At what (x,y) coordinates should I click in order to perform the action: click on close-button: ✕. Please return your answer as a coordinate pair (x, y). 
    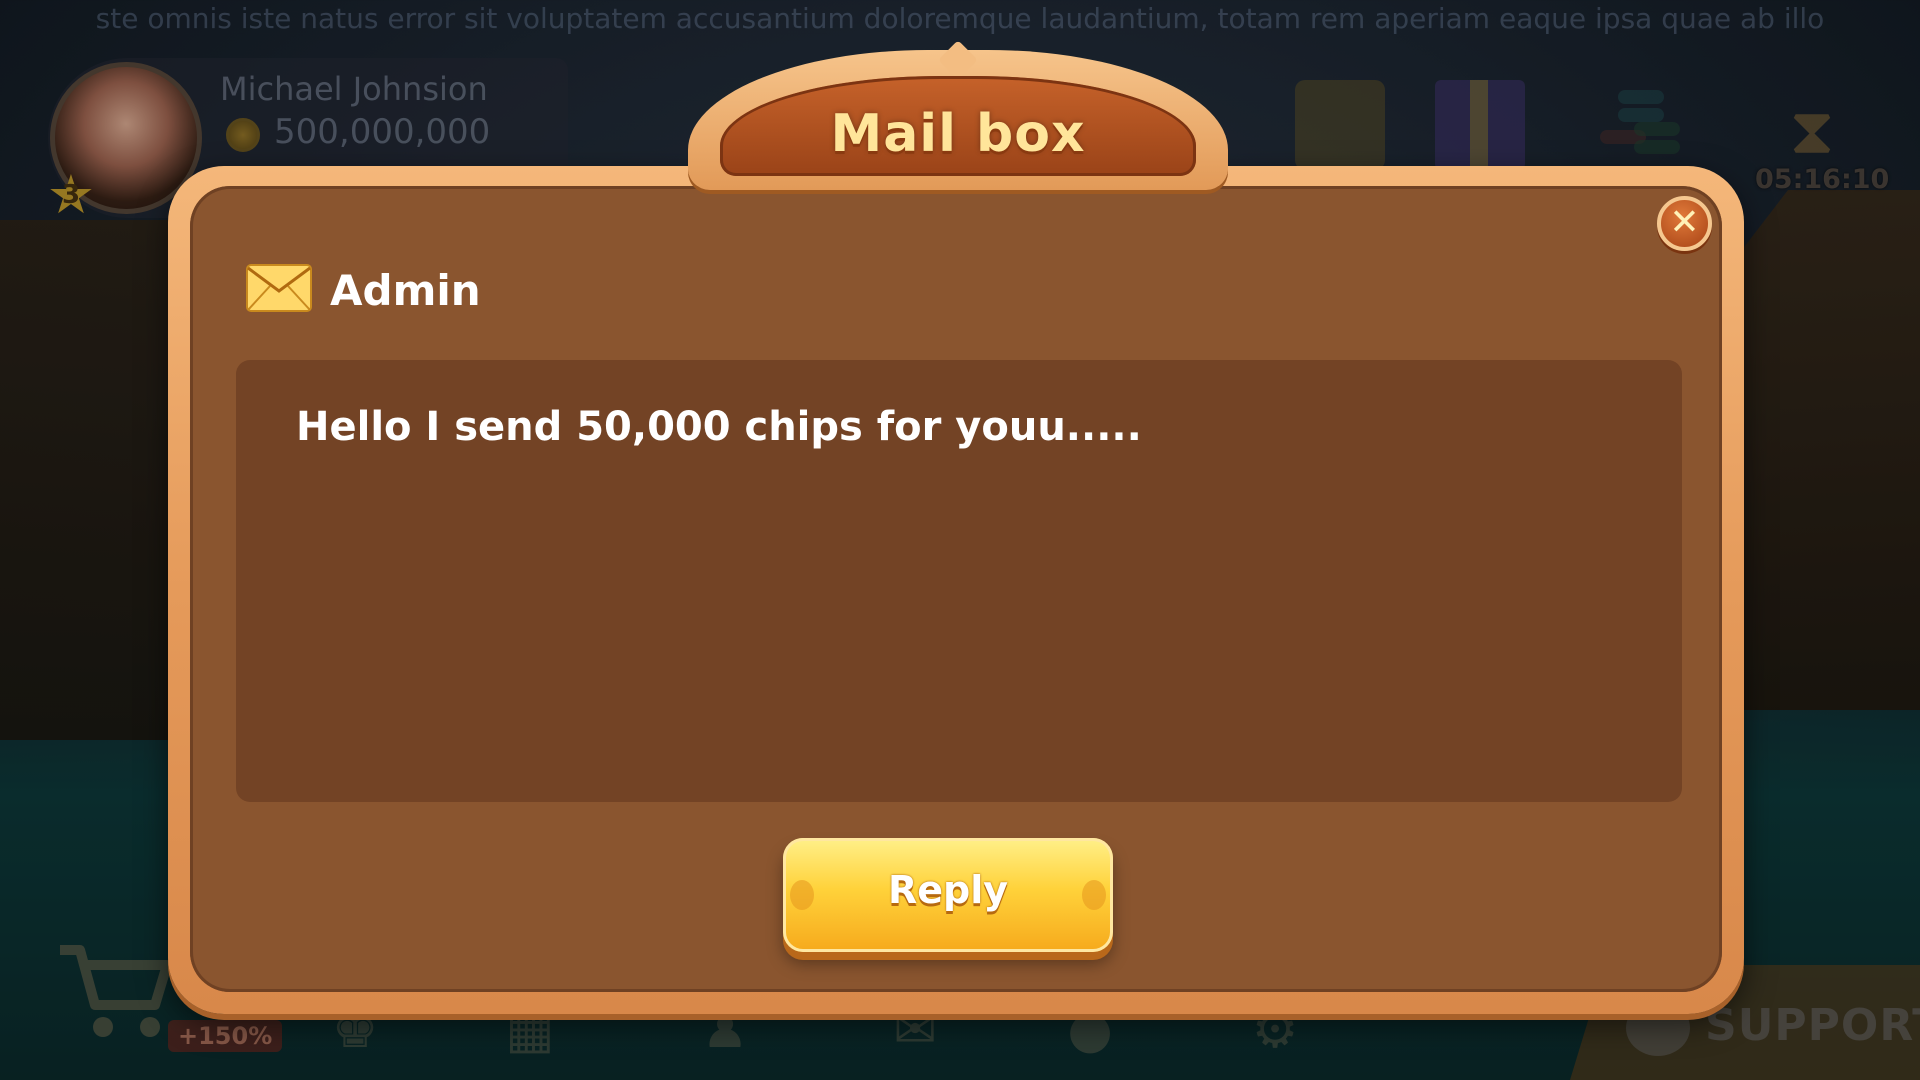
    Looking at the image, I should click on (1684, 223).